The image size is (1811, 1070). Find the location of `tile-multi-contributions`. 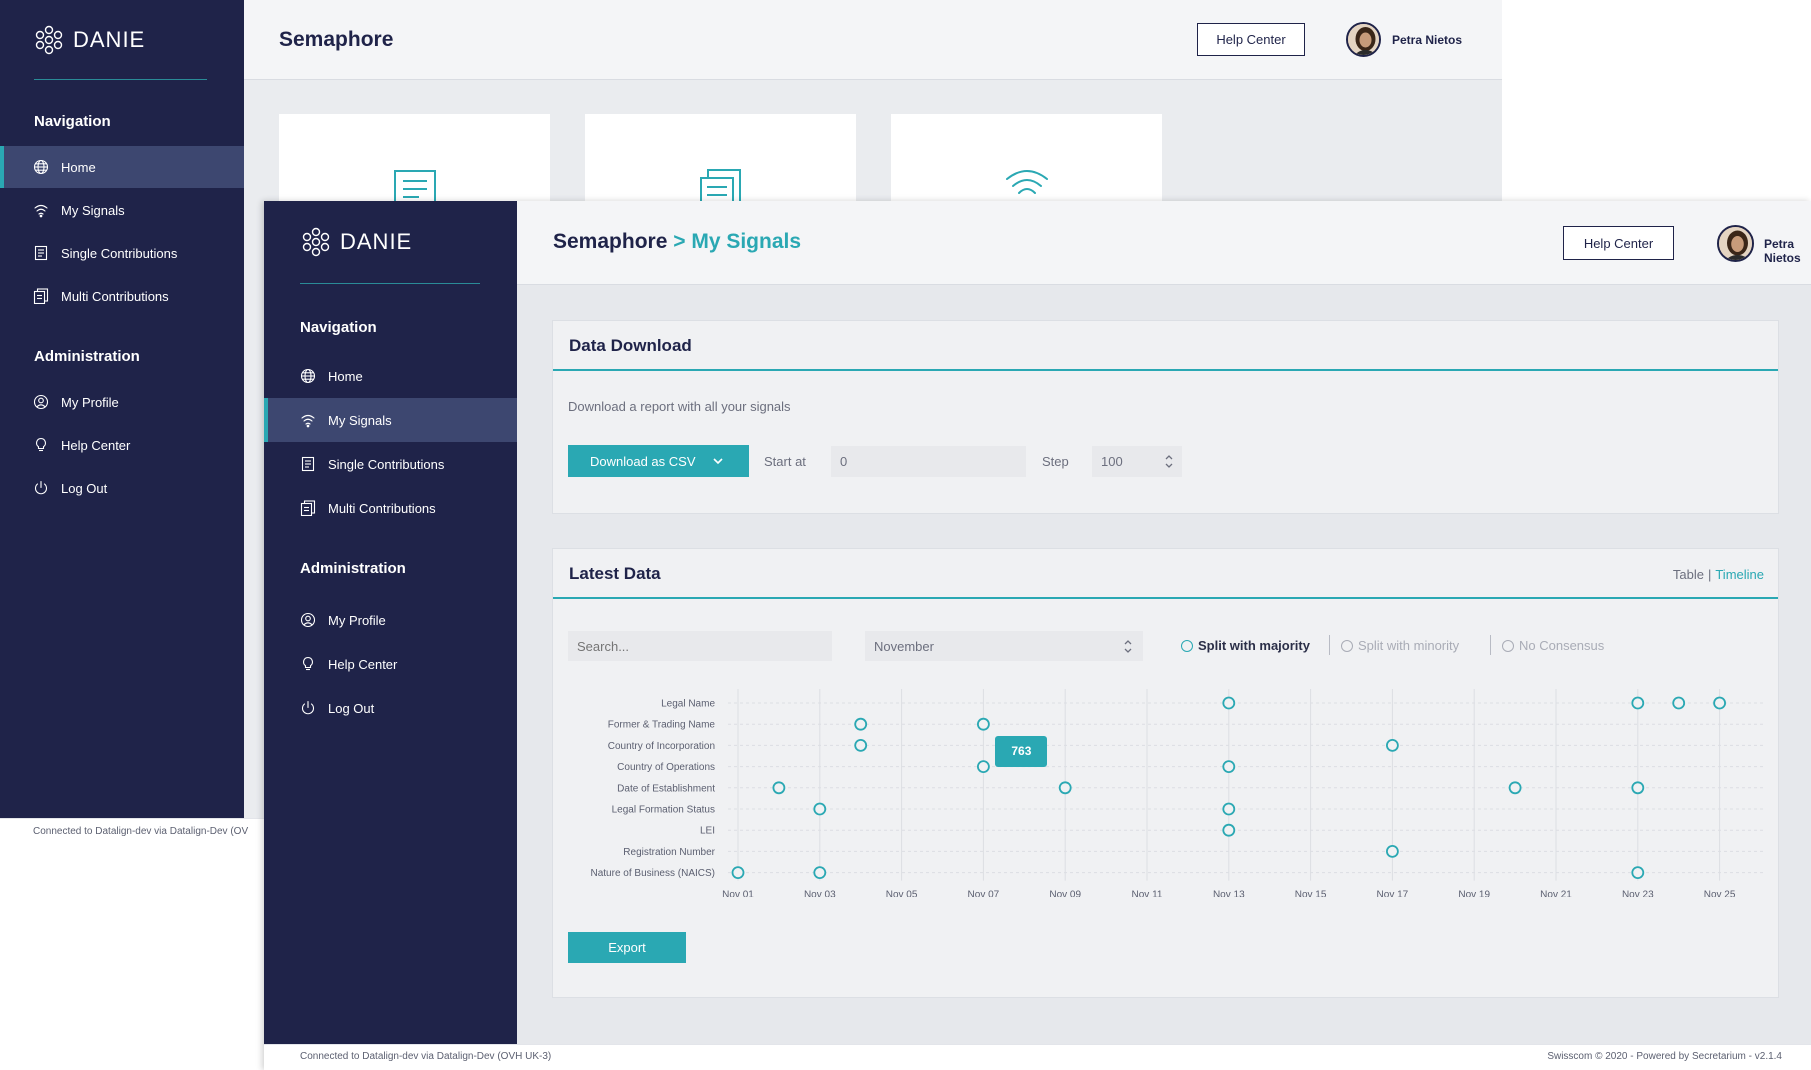

tile-multi-contributions is located at coordinates (720, 158).